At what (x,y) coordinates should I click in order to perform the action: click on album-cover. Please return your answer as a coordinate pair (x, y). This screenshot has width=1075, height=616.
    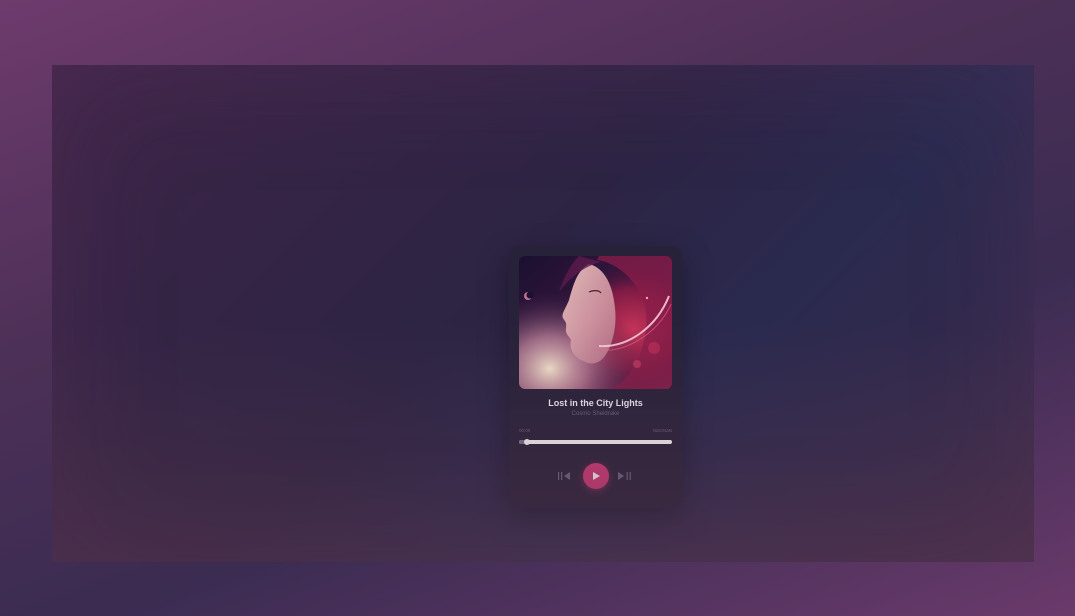
    Looking at the image, I should click on (595, 322).